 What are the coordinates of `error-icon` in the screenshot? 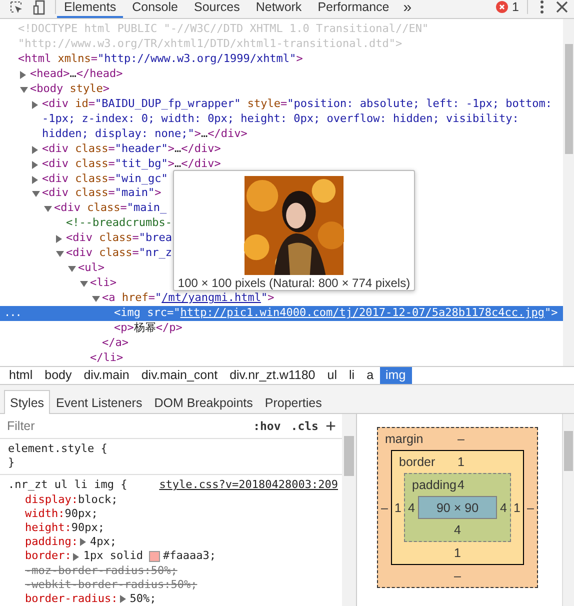 It's located at (502, 7).